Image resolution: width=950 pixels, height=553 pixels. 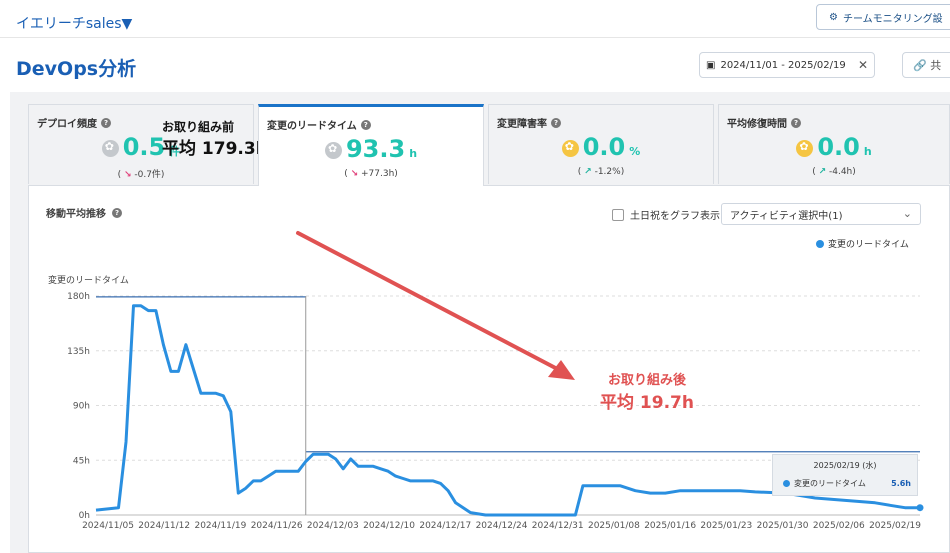 I want to click on y-tick-label: 135h, so click(x=78, y=352).